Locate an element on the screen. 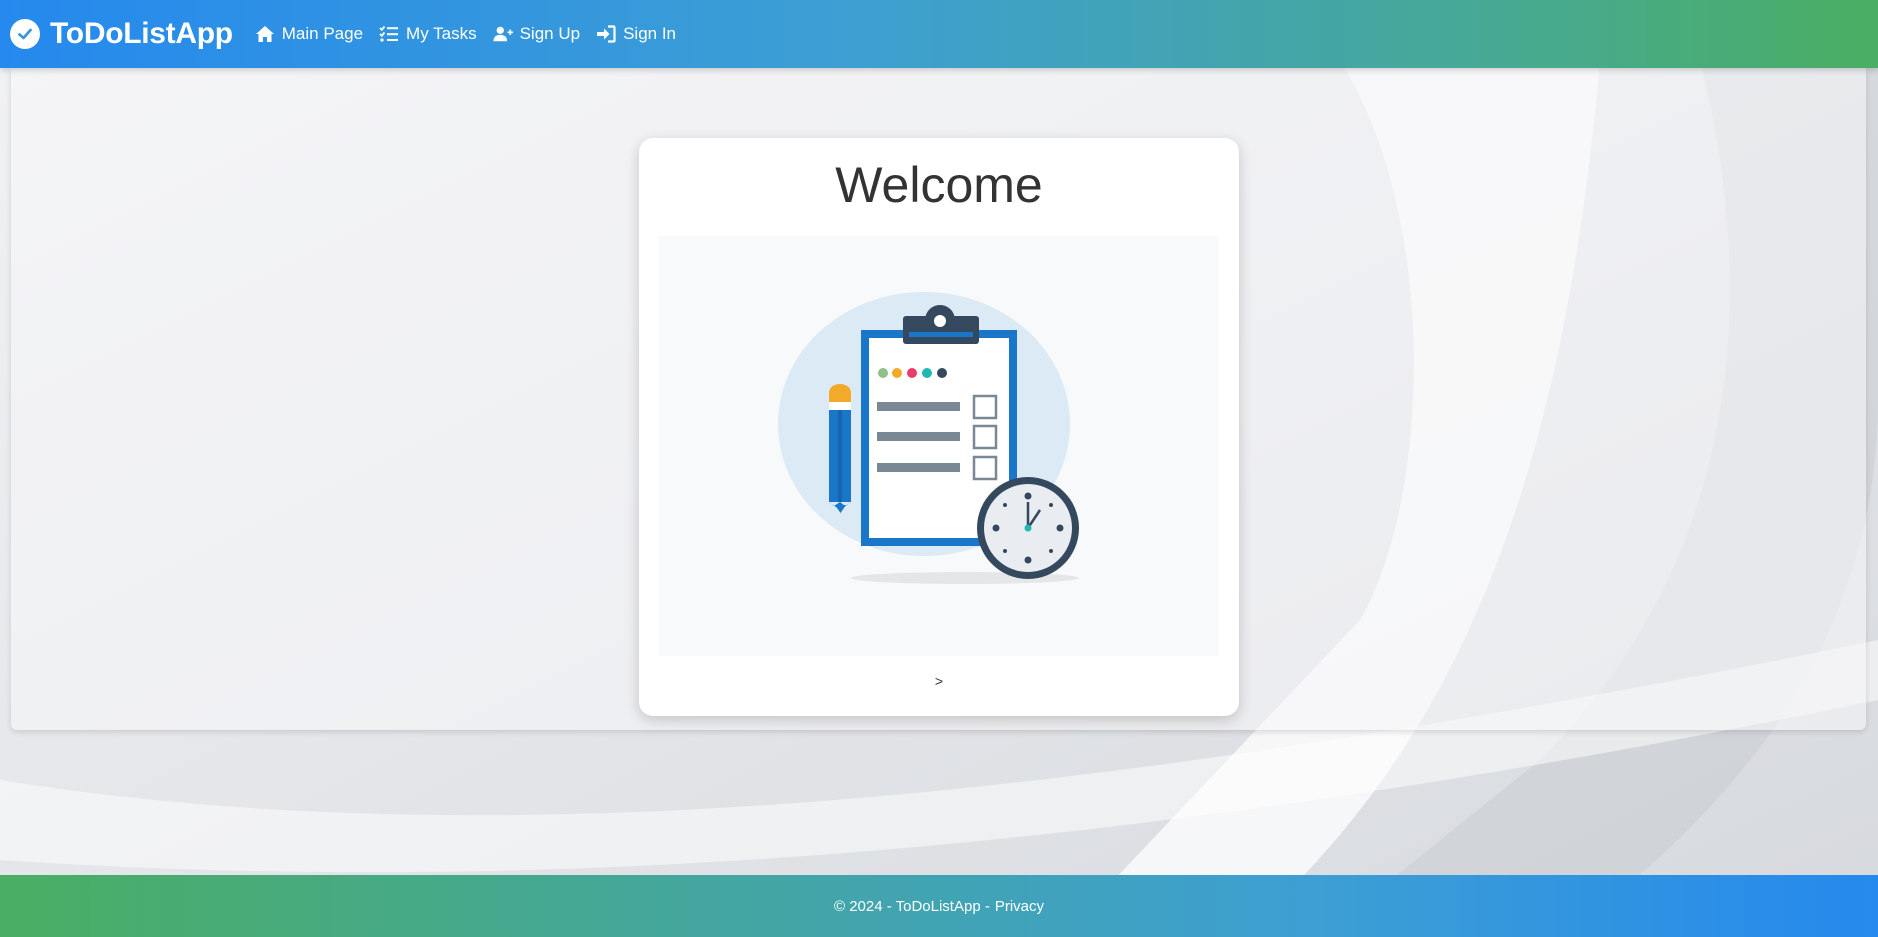 Image resolution: width=1878 pixels, height=937 pixels. pencil-icon is located at coordinates (840, 448).